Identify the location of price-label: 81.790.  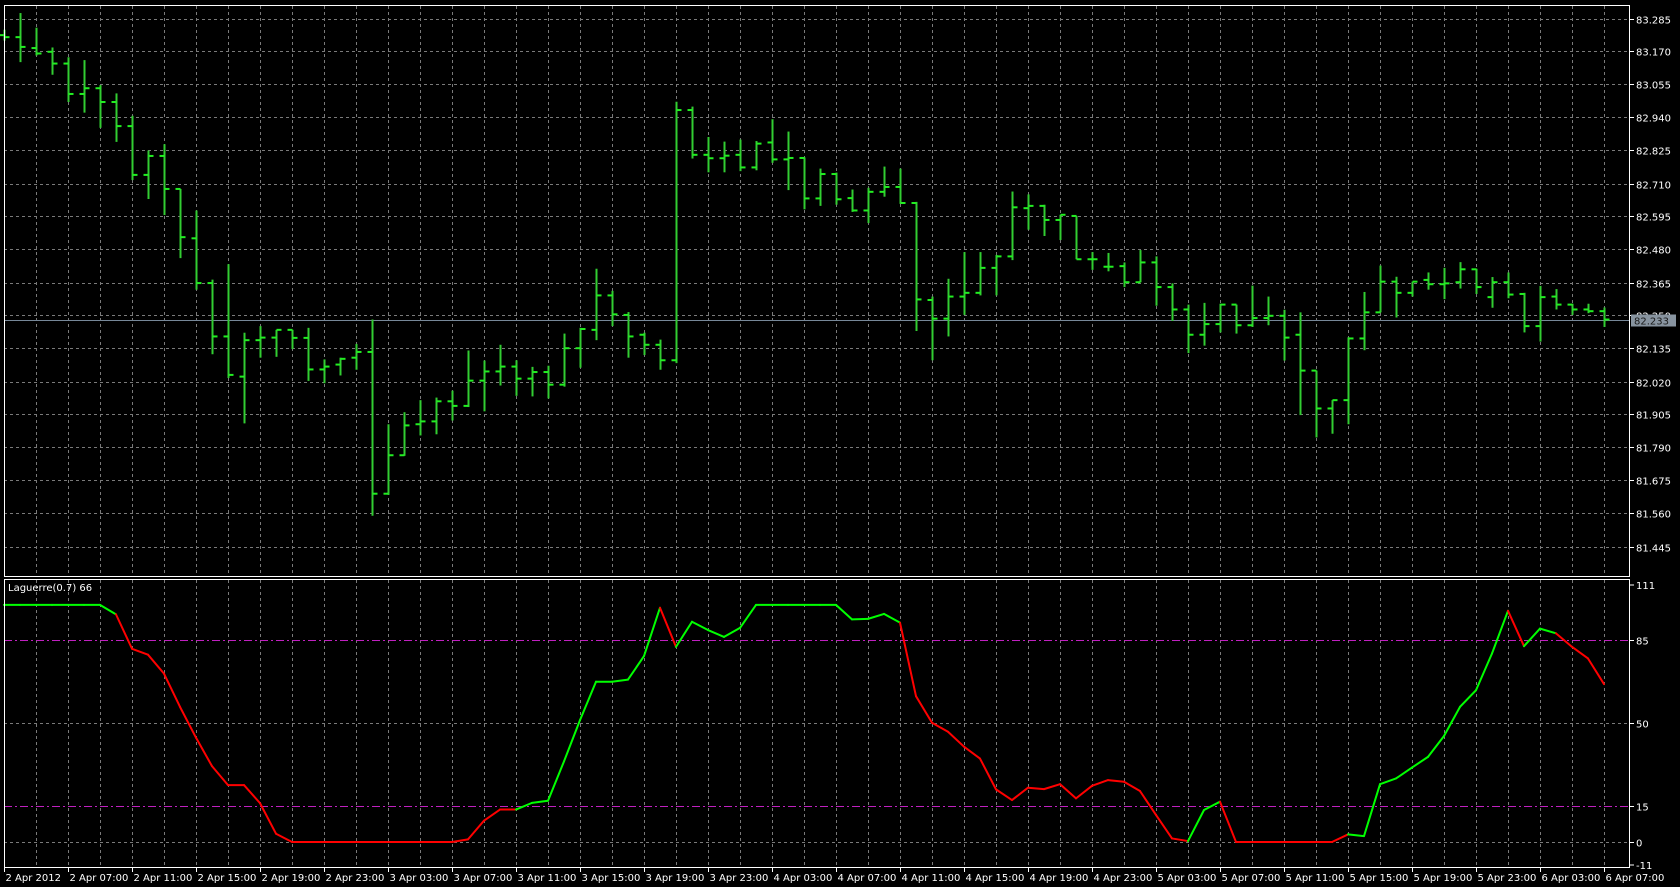
(1653, 449).